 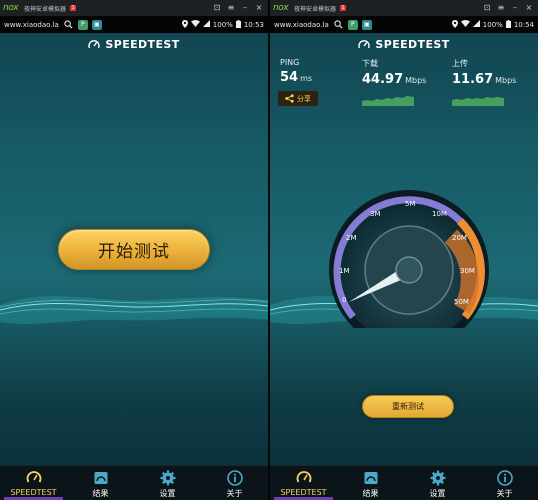 I want to click on tick-2m: 2M, so click(x=351, y=238).